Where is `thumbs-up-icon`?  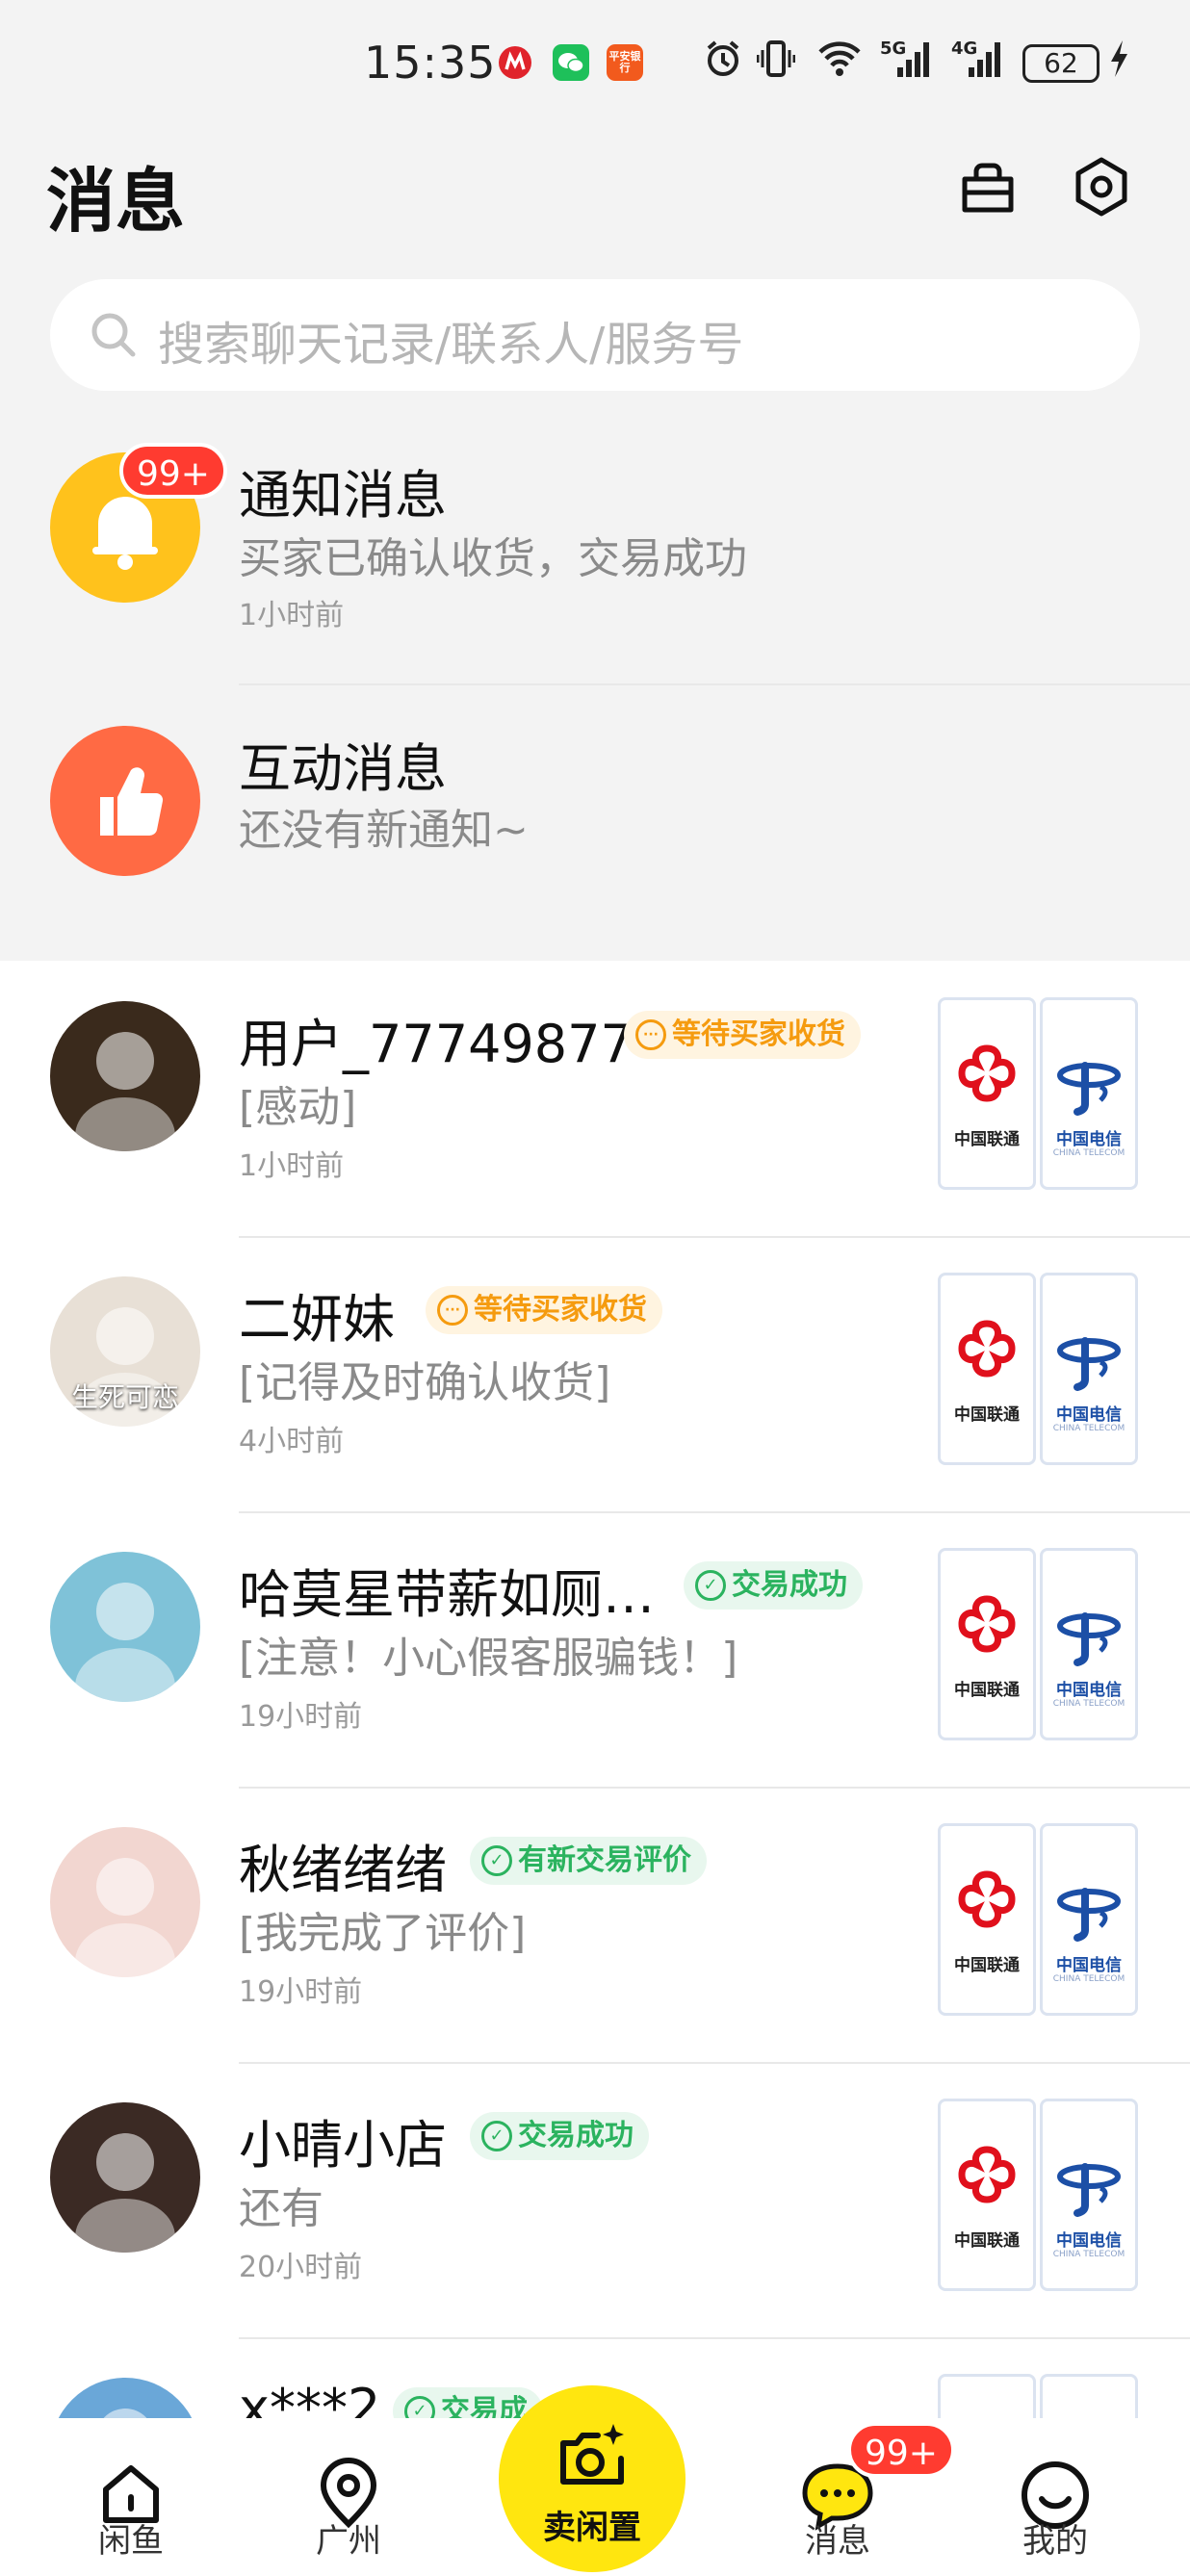
thumbs-up-icon is located at coordinates (125, 801).